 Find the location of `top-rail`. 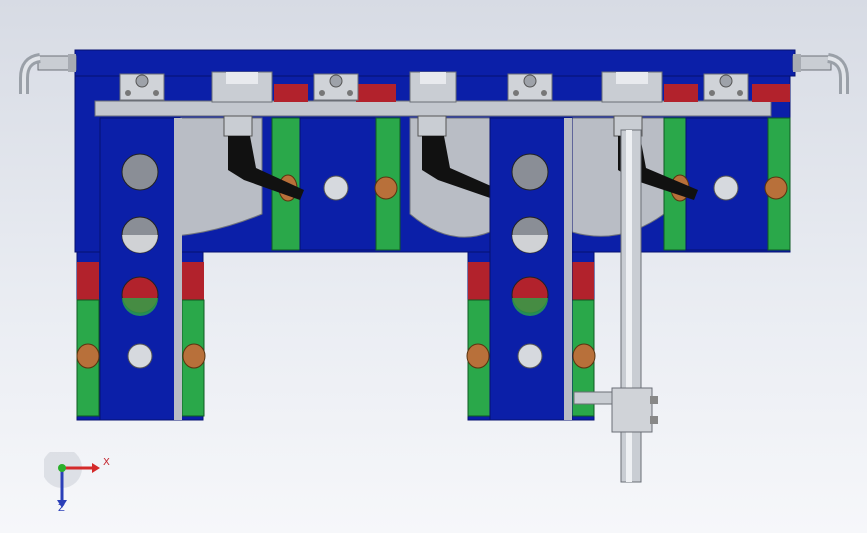

top-rail is located at coordinates (433, 108).